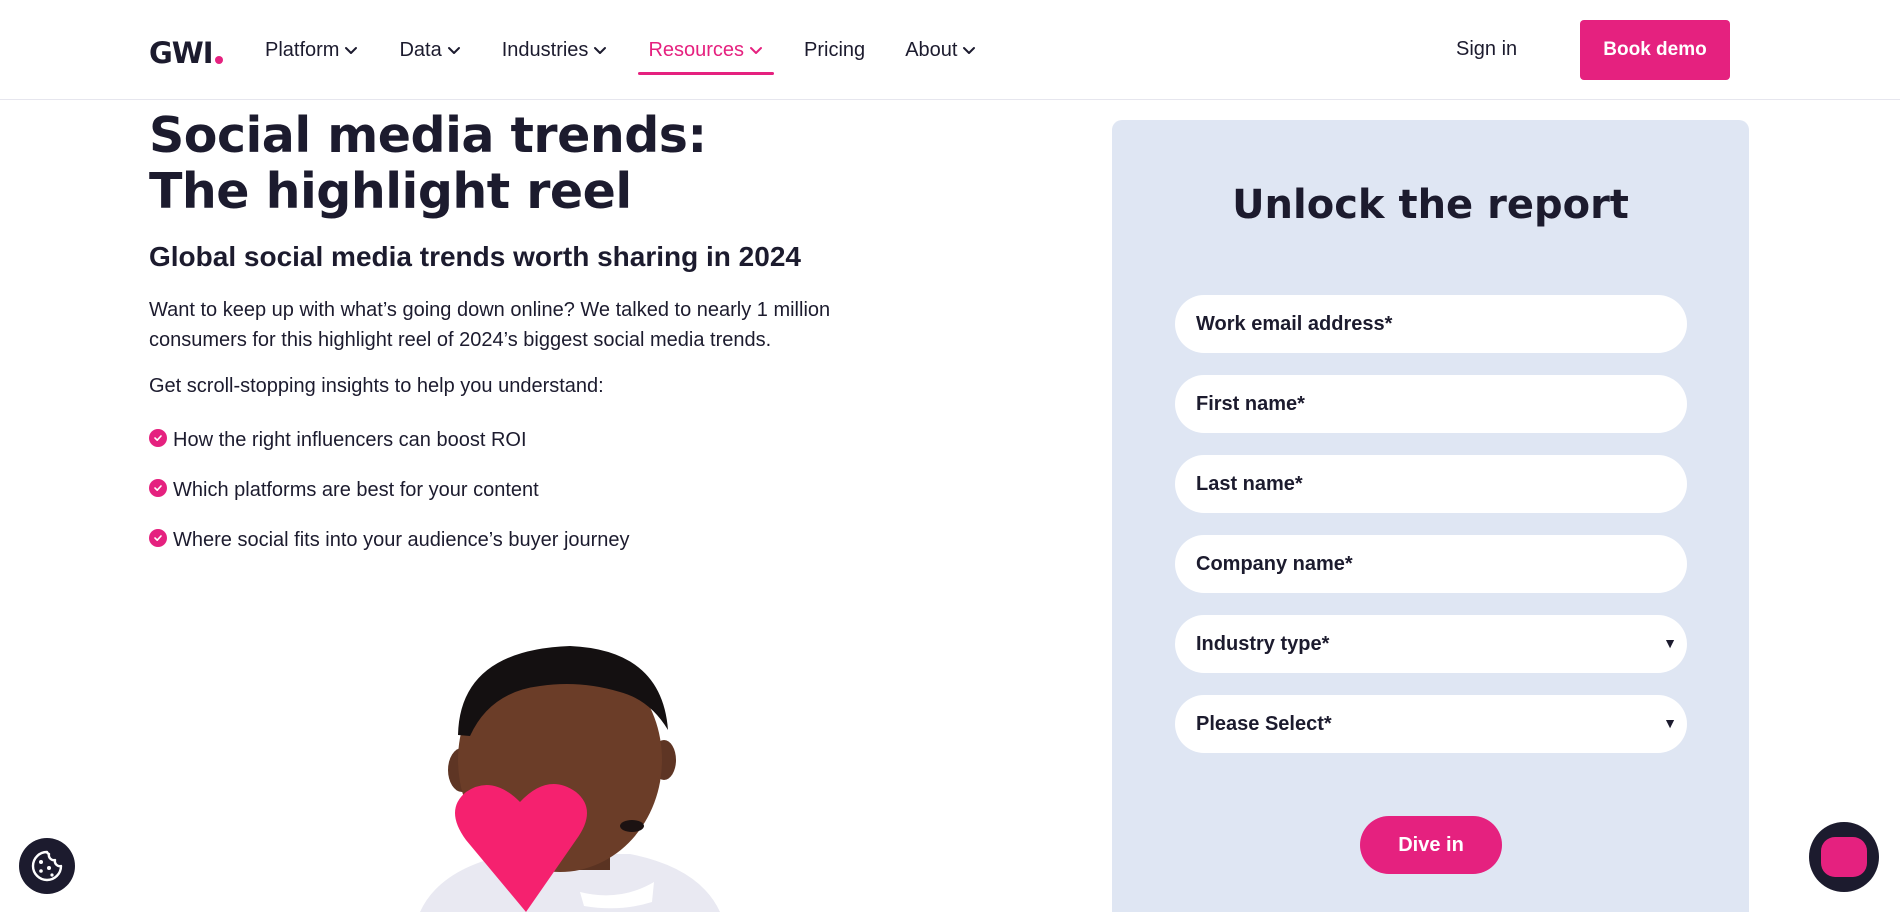 This screenshot has height=912, width=1900. I want to click on first-name-placeholder: First name*, so click(1250, 403).